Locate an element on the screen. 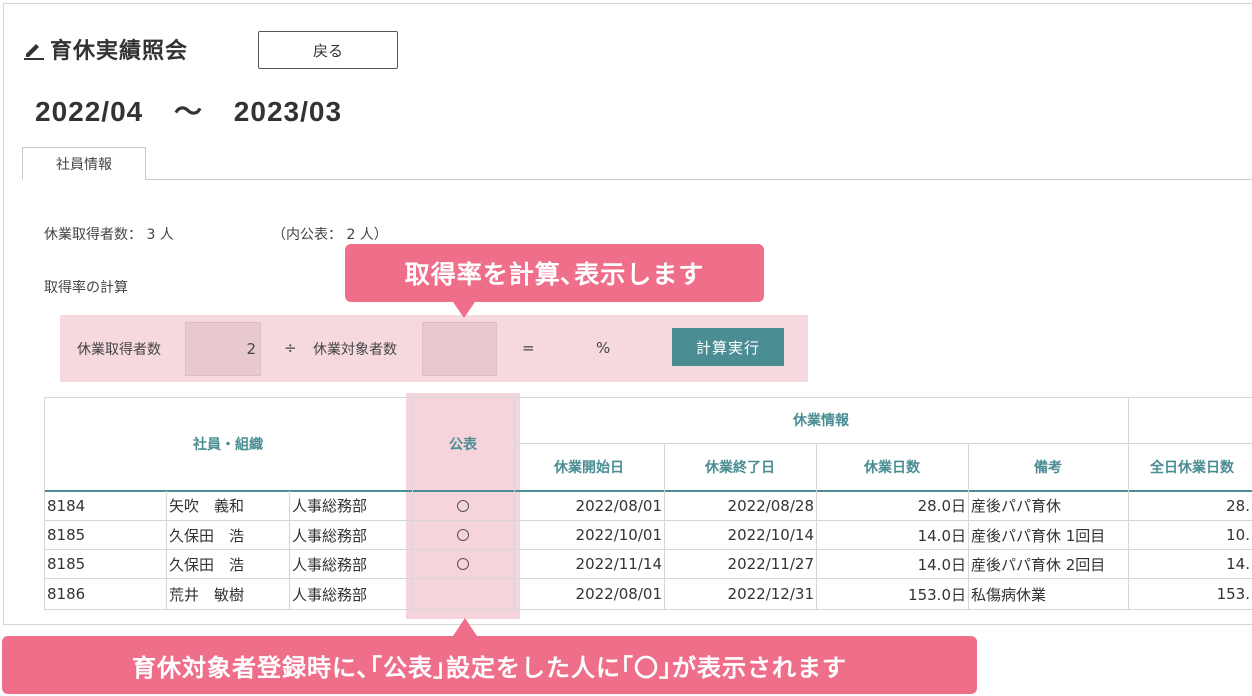 Image resolution: width=1252 pixels, height=696 pixels. cell-name: 矢吹 義和 is located at coordinates (207, 506).